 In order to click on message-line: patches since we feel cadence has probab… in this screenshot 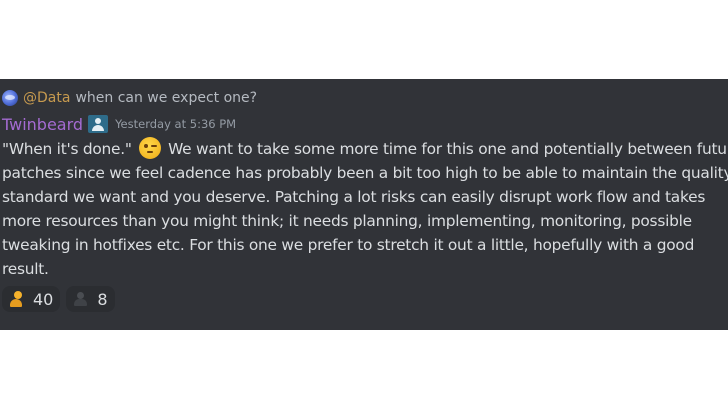, I will do `click(365, 173)`.